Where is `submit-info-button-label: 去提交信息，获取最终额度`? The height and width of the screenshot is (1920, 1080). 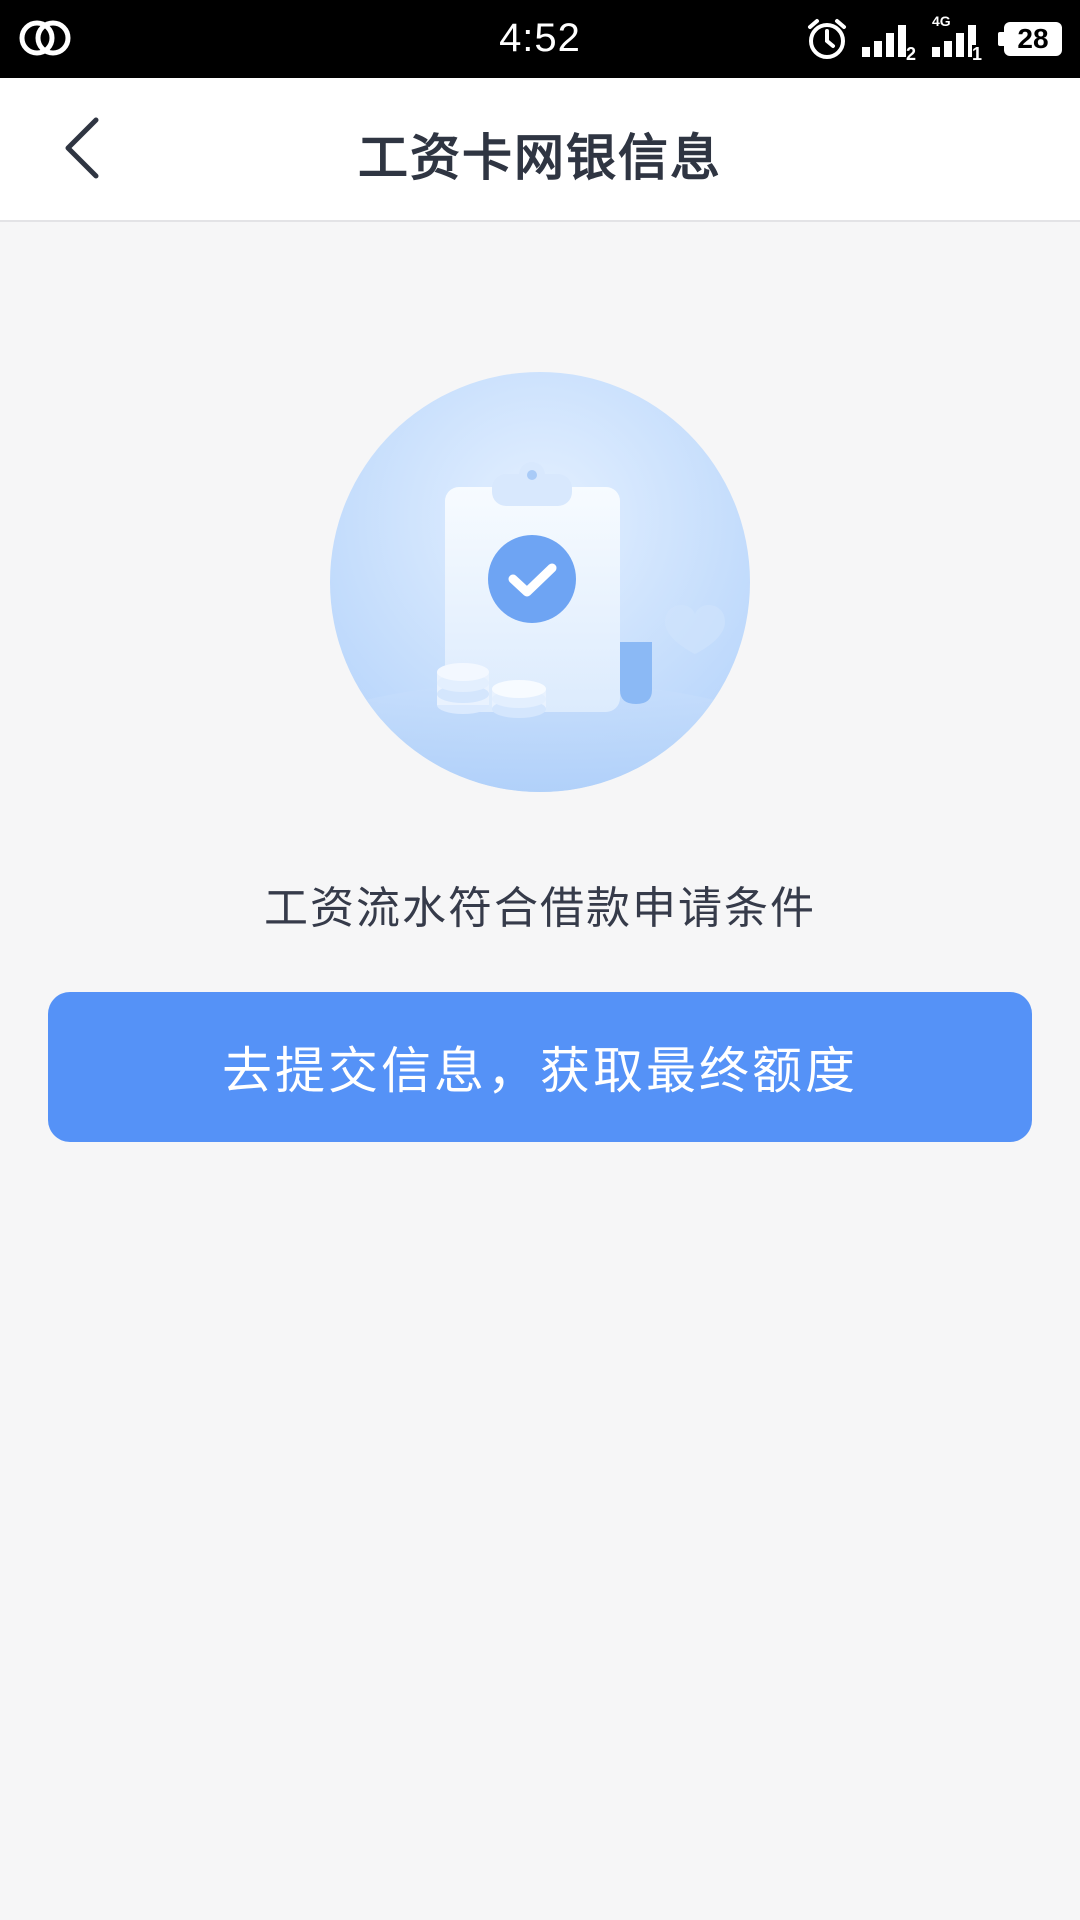
submit-info-button-label: 去提交信息，获取最终额度 is located at coordinates (540, 1071).